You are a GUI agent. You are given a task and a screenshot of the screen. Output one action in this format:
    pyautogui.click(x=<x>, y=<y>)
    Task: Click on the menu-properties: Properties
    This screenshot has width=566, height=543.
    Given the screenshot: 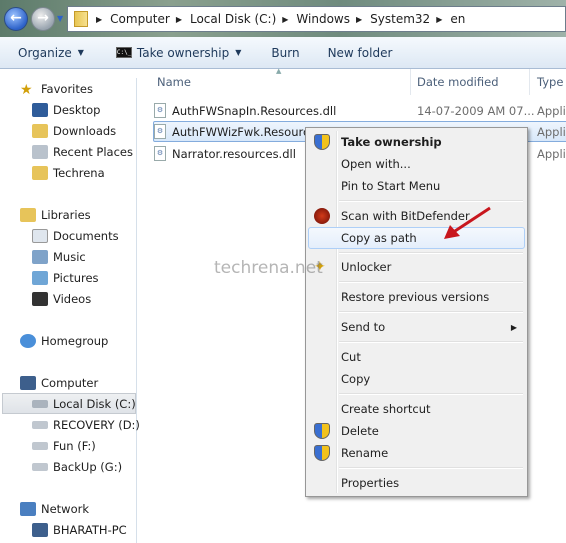 What is the action you would take?
    pyautogui.click(x=416, y=483)
    